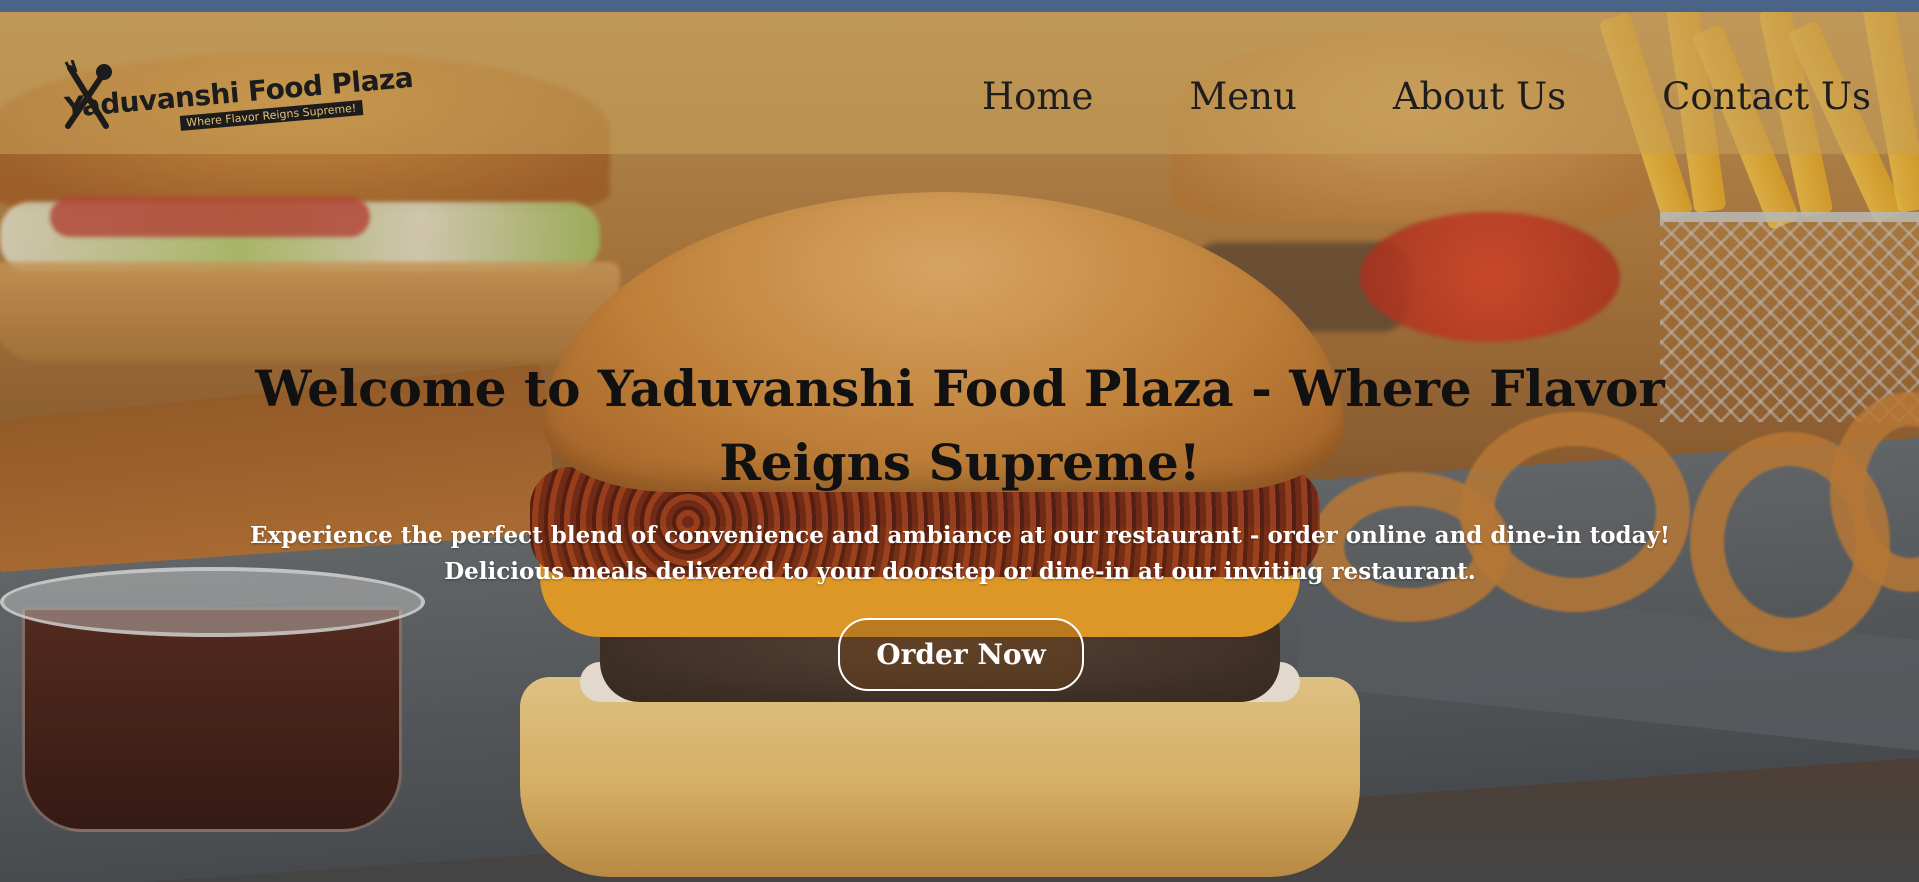 The height and width of the screenshot is (882, 1919). What do you see at coordinates (1242, 96) in the screenshot?
I see `nav-menu: Menu` at bounding box center [1242, 96].